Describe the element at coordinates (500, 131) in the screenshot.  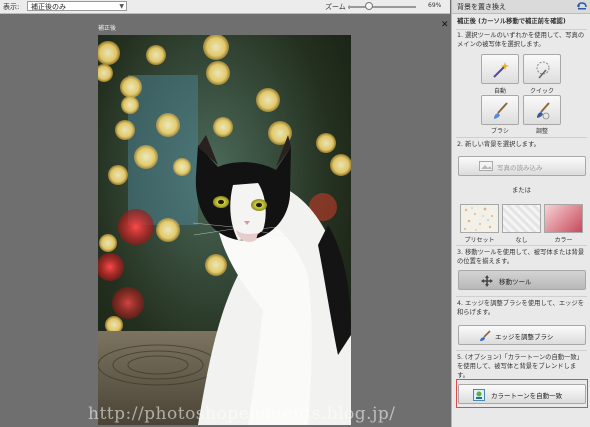
I see `brush-select-label: ブラシ` at that location.